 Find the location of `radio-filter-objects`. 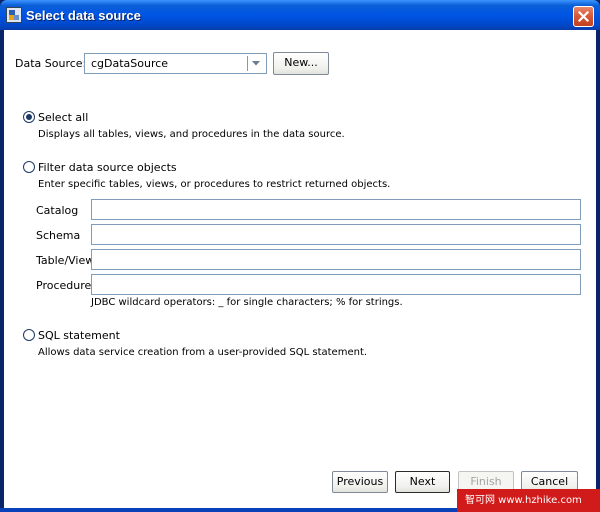

radio-filter-objects is located at coordinates (29, 167).